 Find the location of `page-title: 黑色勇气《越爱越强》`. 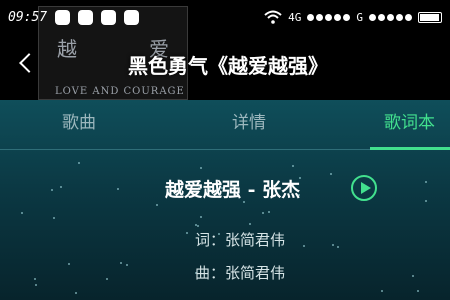

page-title: 黑色勇气《越爱越强》 is located at coordinates (228, 66).